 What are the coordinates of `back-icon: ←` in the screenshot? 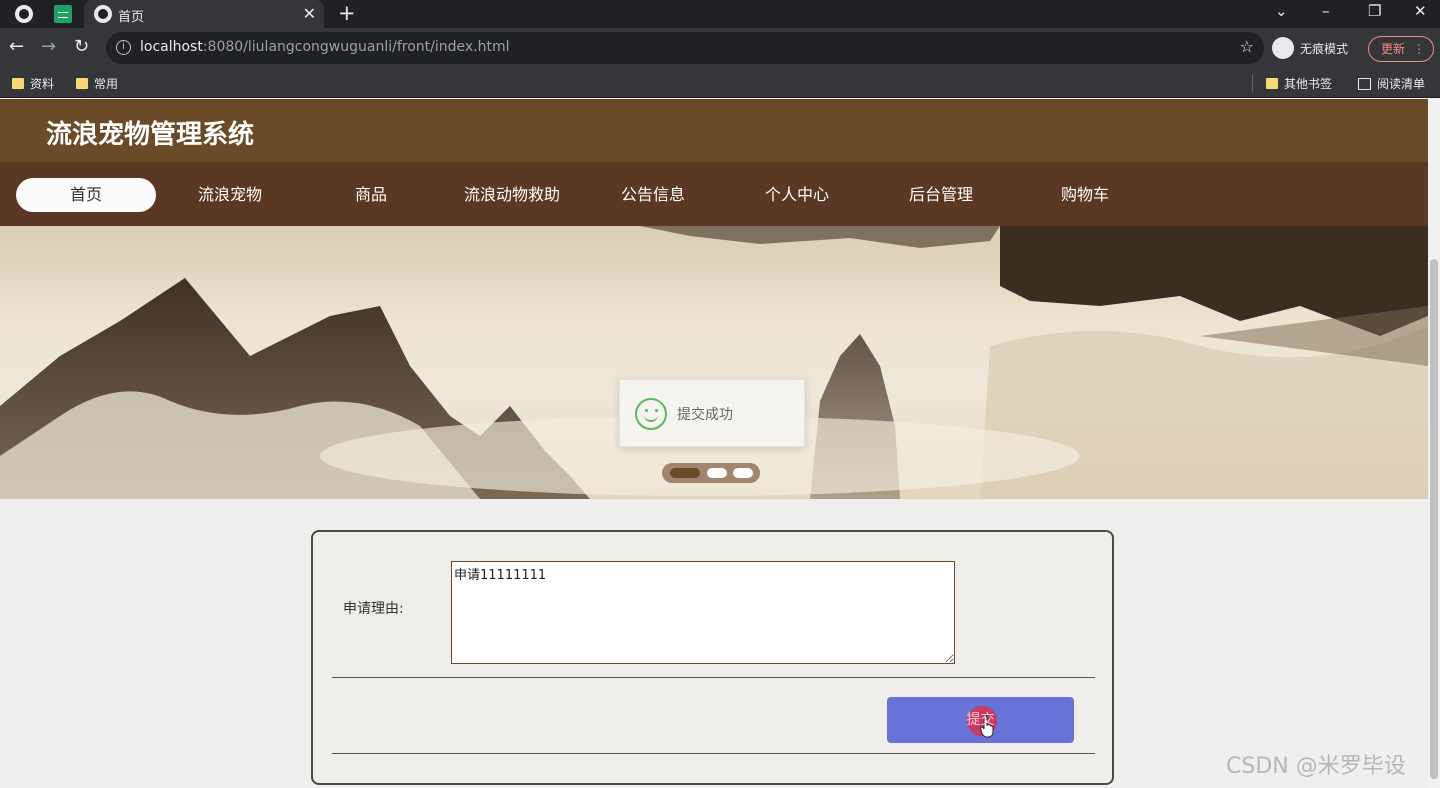 It's located at (16, 46).